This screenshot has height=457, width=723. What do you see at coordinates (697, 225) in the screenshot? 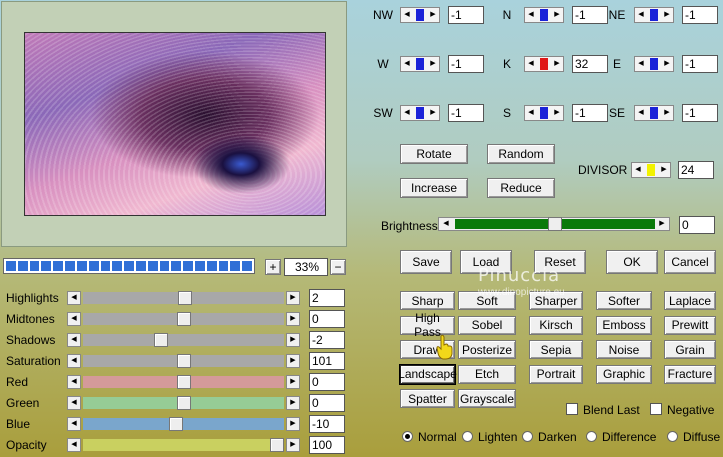
I see `brightness-field: 0` at bounding box center [697, 225].